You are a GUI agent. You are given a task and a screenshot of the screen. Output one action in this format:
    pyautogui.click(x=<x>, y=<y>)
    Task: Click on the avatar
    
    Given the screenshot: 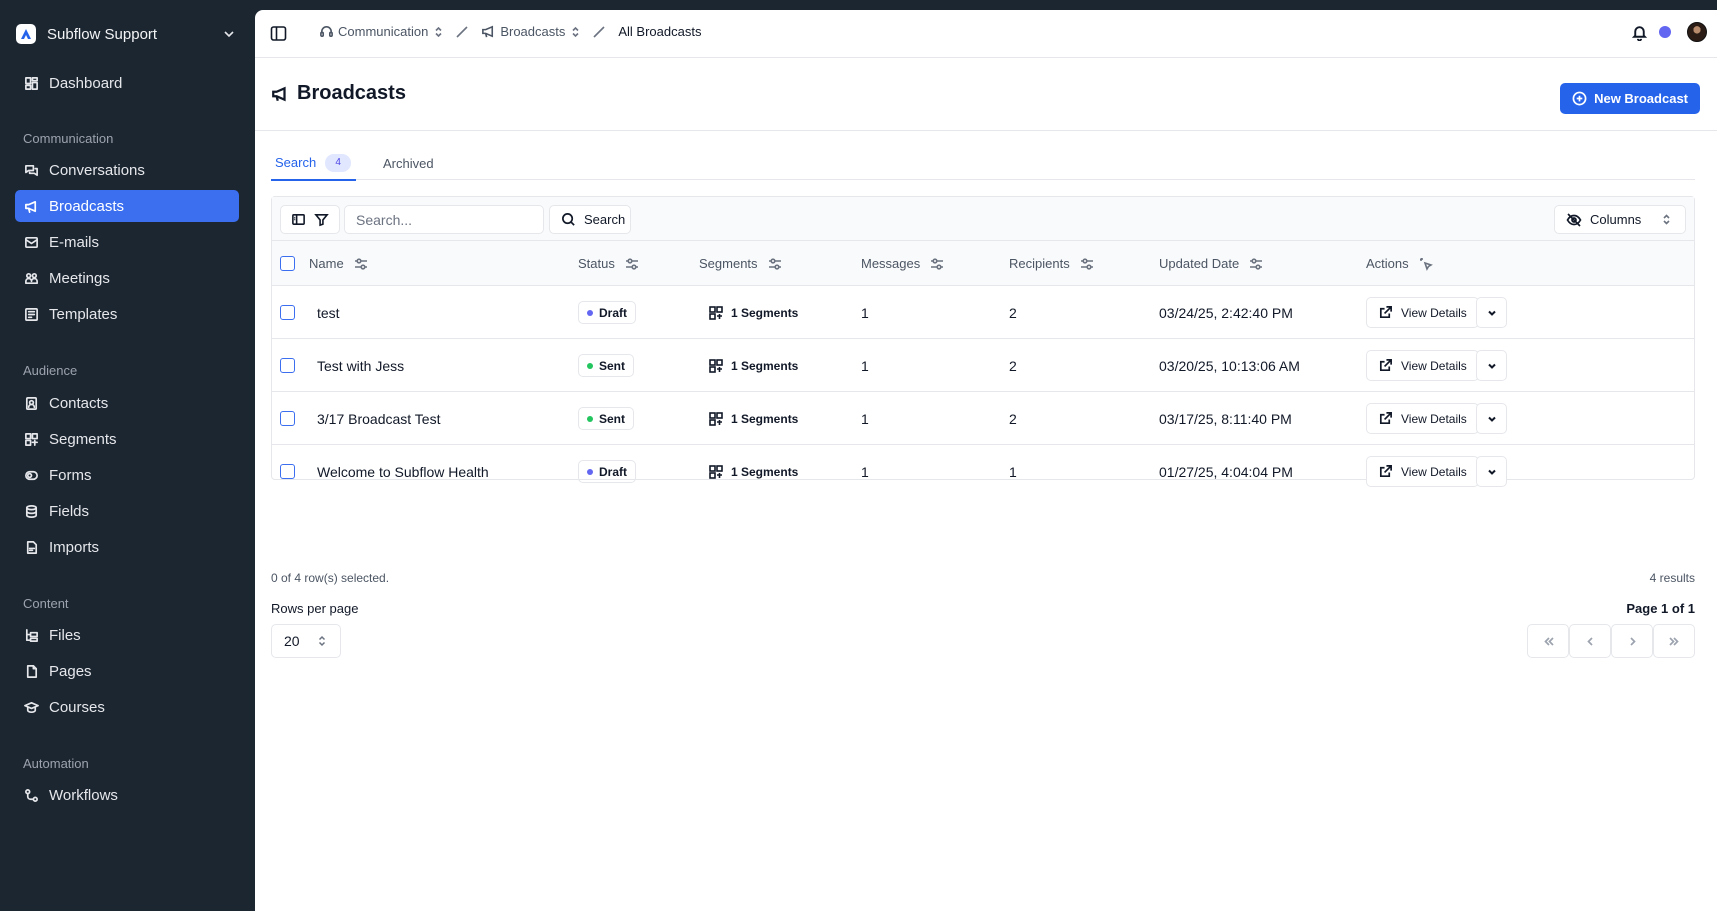 What is the action you would take?
    pyautogui.click(x=1697, y=32)
    